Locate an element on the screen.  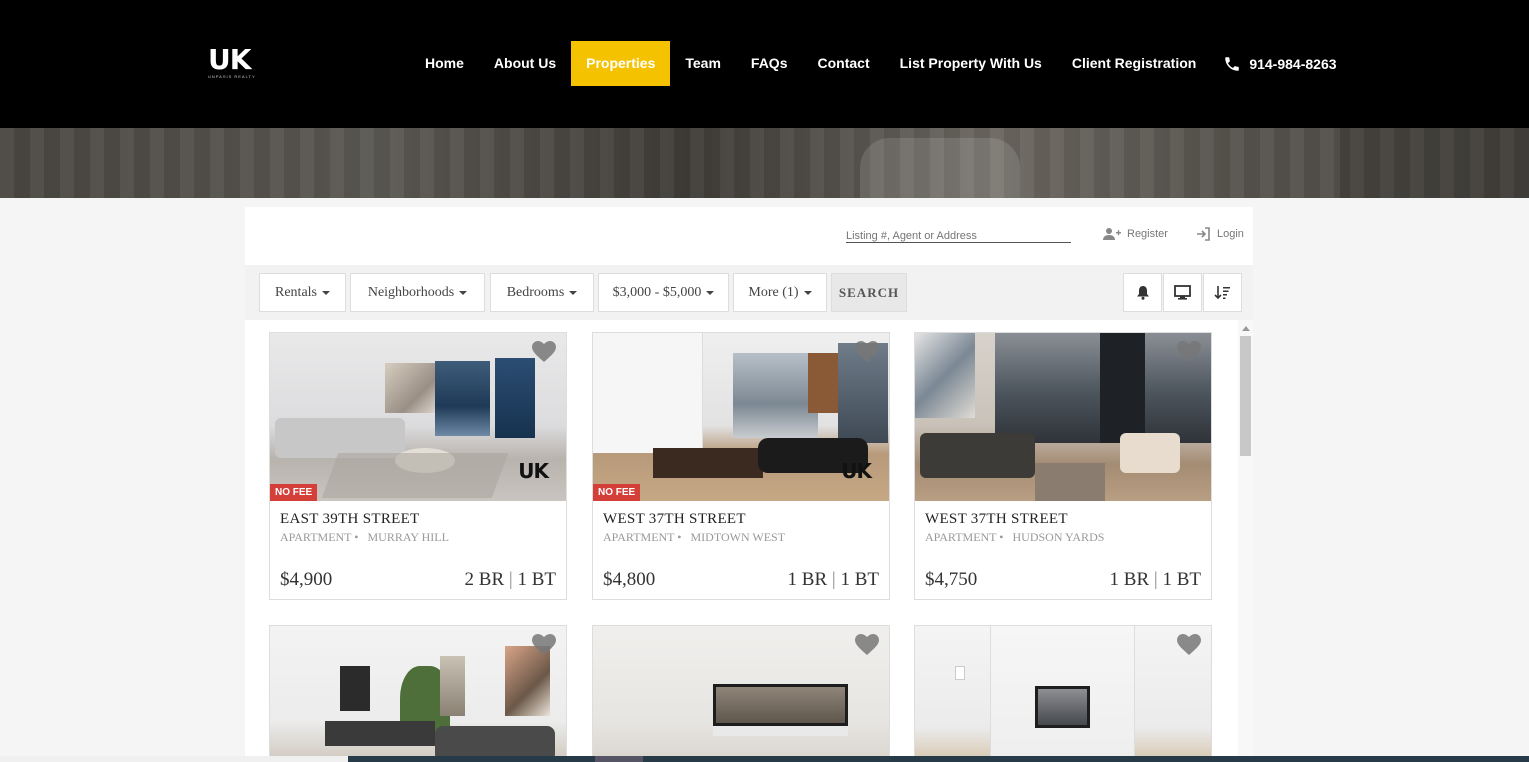
login-icon is located at coordinates (1203, 234).